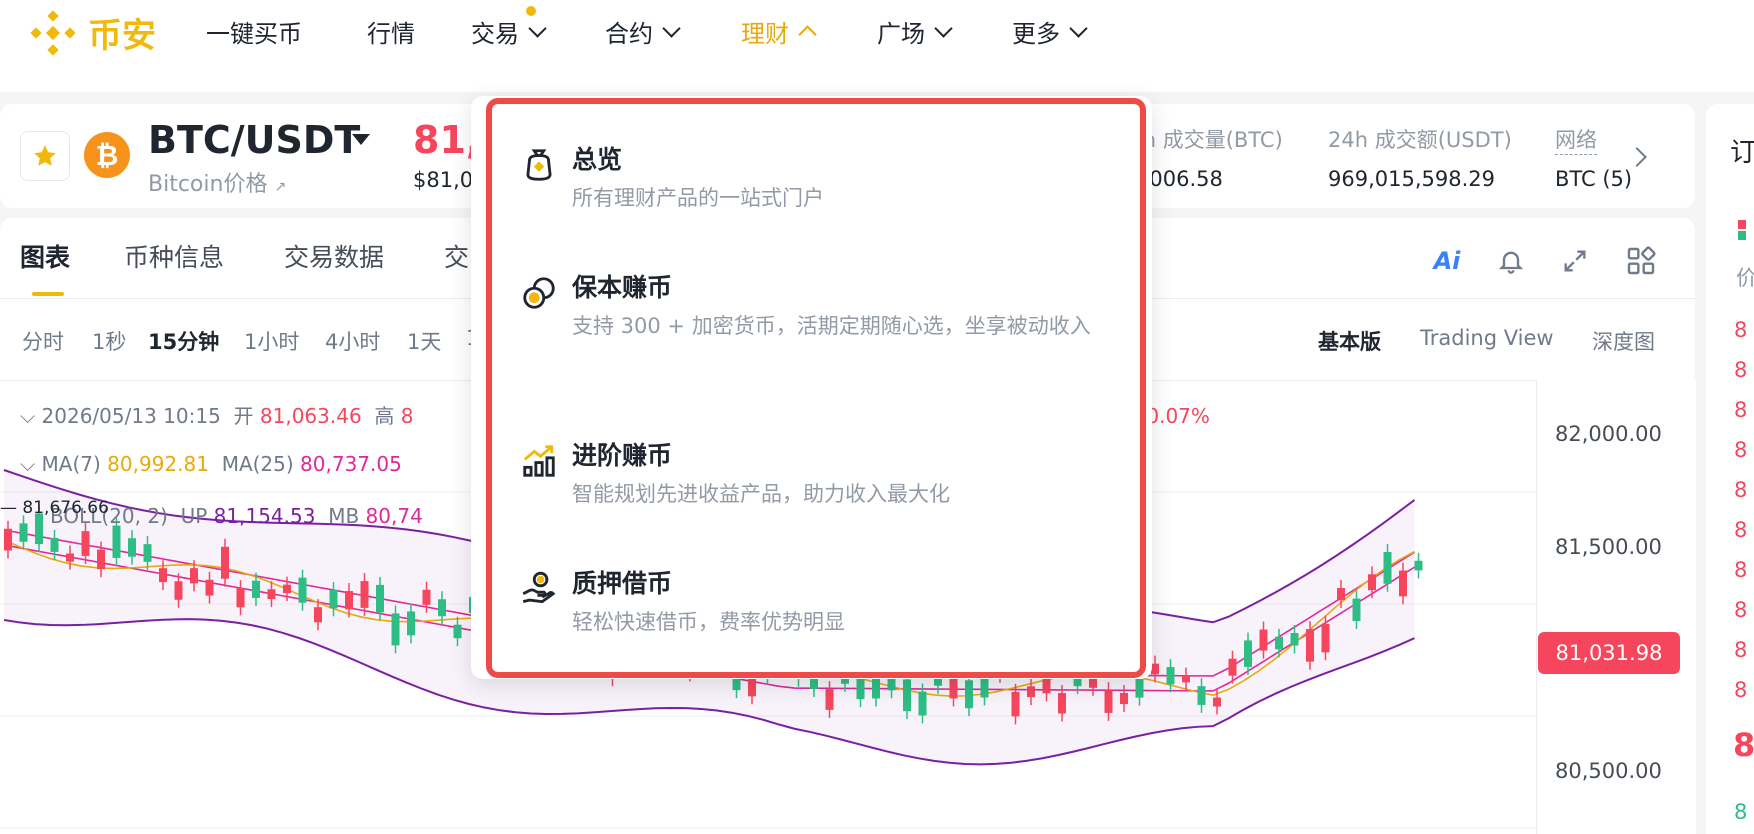  Describe the element at coordinates (1447, 261) in the screenshot. I see `ai-icon: Ai` at that location.